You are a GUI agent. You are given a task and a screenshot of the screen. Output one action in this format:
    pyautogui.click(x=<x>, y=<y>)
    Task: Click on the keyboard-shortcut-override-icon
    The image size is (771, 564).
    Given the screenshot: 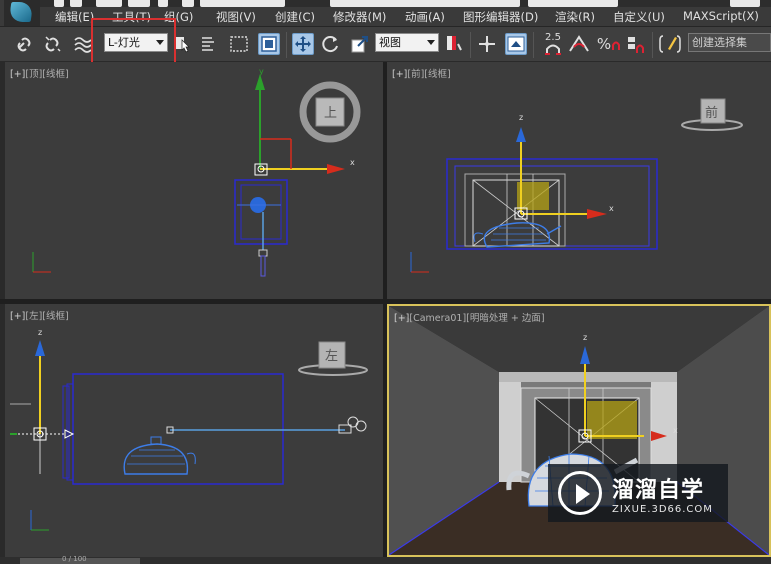 What is the action you would take?
    pyautogui.click(x=516, y=44)
    